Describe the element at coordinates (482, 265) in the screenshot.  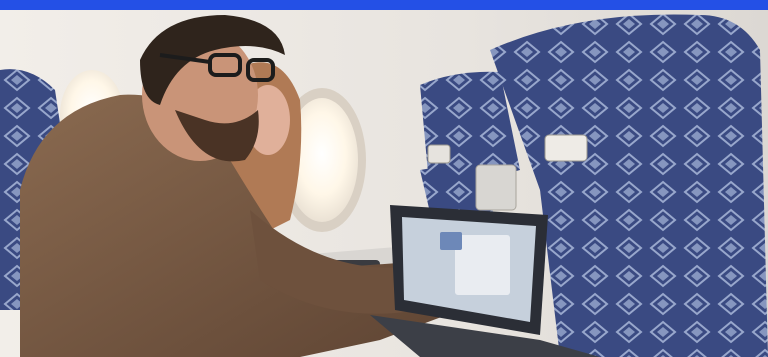
I see `laptop-window` at that location.